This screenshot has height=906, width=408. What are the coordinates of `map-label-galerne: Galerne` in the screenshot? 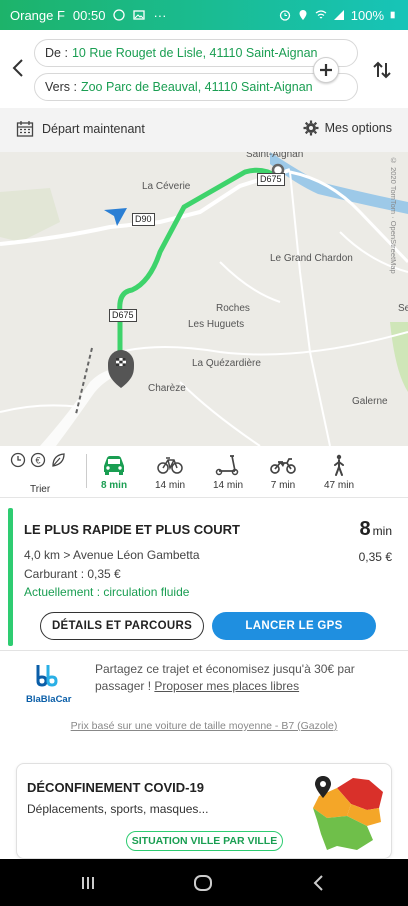 It's located at (370, 401).